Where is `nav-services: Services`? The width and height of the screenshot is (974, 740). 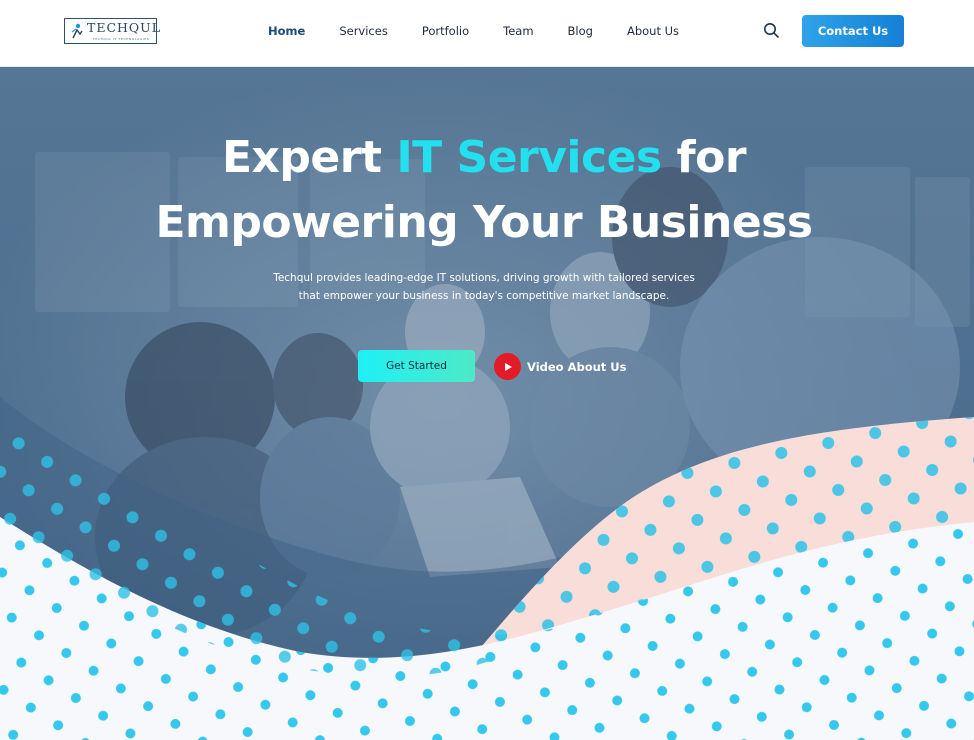
nav-services: Services is located at coordinates (363, 31).